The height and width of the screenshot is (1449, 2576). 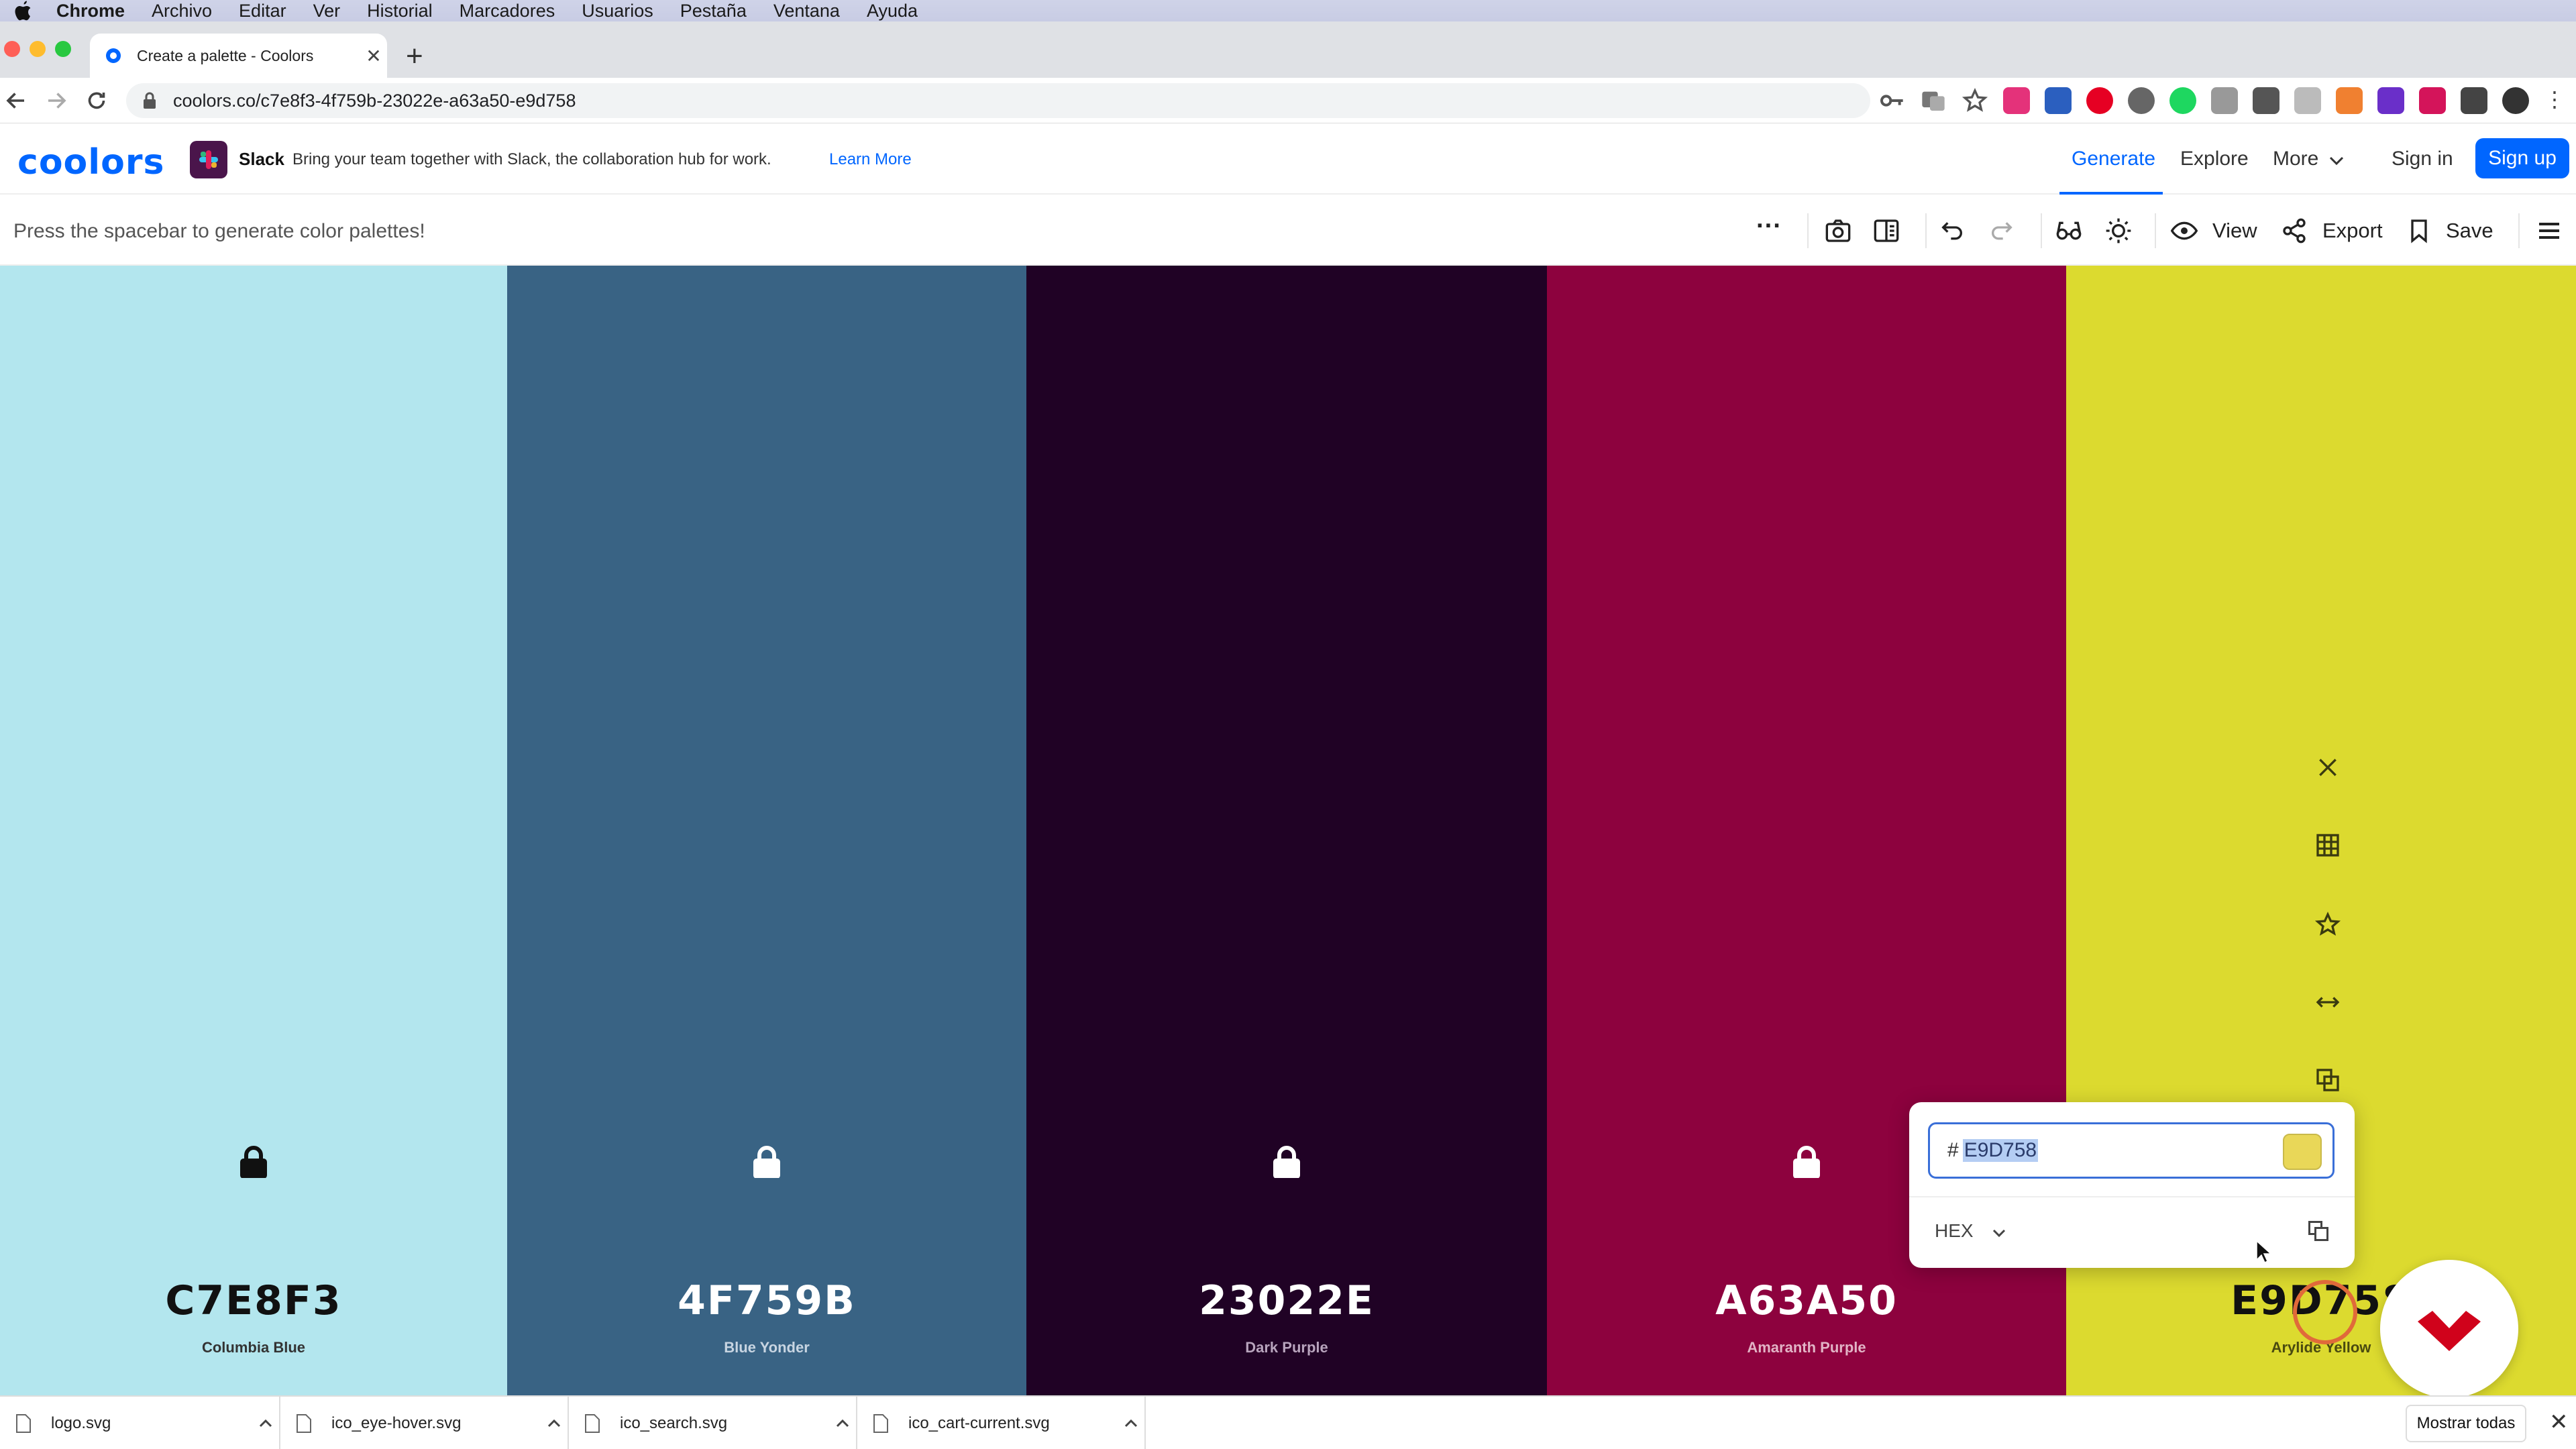 What do you see at coordinates (1286, 1300) in the screenshot?
I see `color-hex-code: 23022E` at bounding box center [1286, 1300].